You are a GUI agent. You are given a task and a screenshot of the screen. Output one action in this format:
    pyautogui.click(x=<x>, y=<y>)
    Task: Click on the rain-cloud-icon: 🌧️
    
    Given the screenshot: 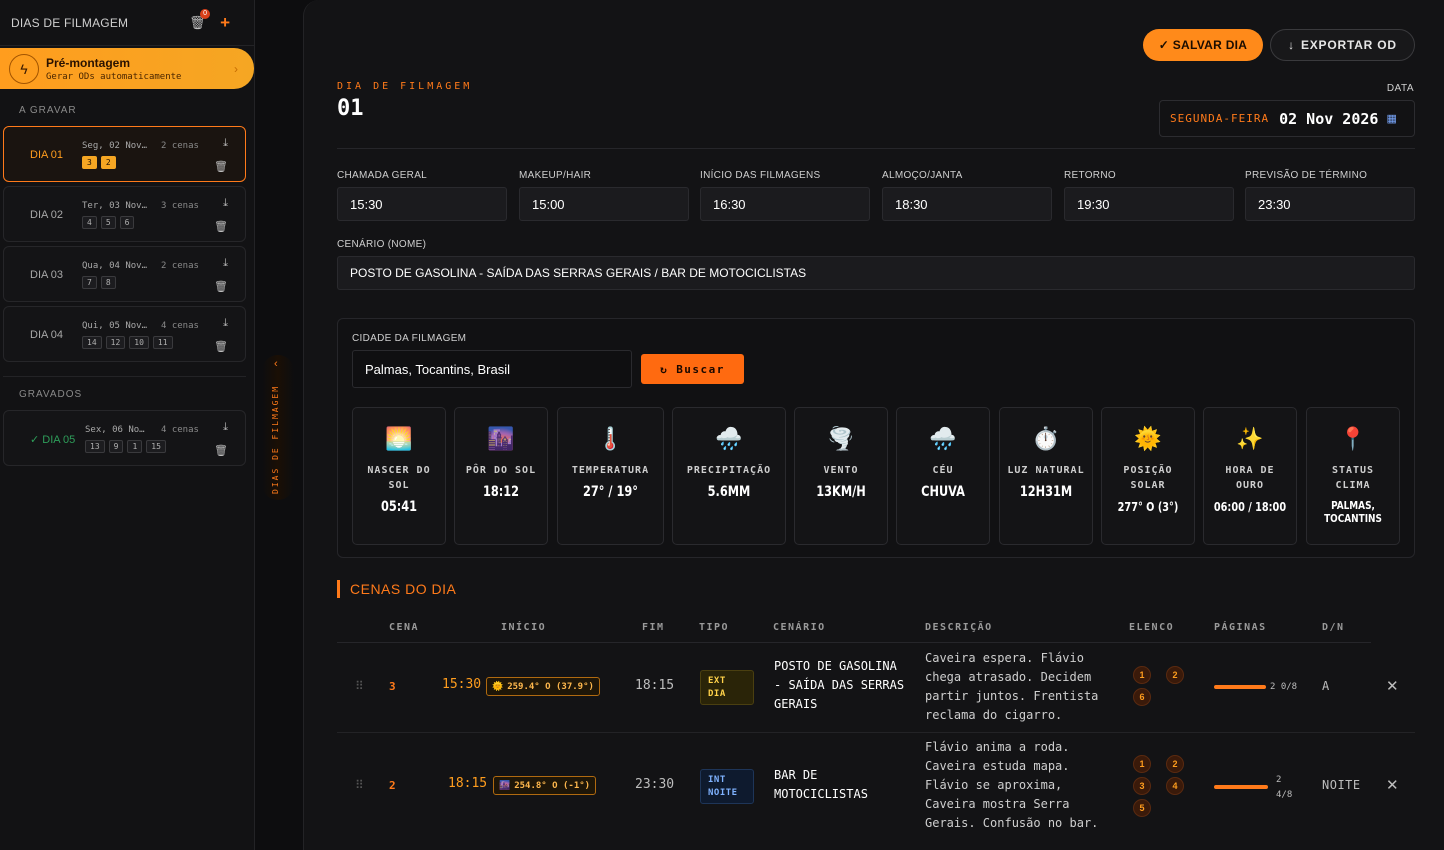 What is the action you would take?
    pyautogui.click(x=729, y=438)
    